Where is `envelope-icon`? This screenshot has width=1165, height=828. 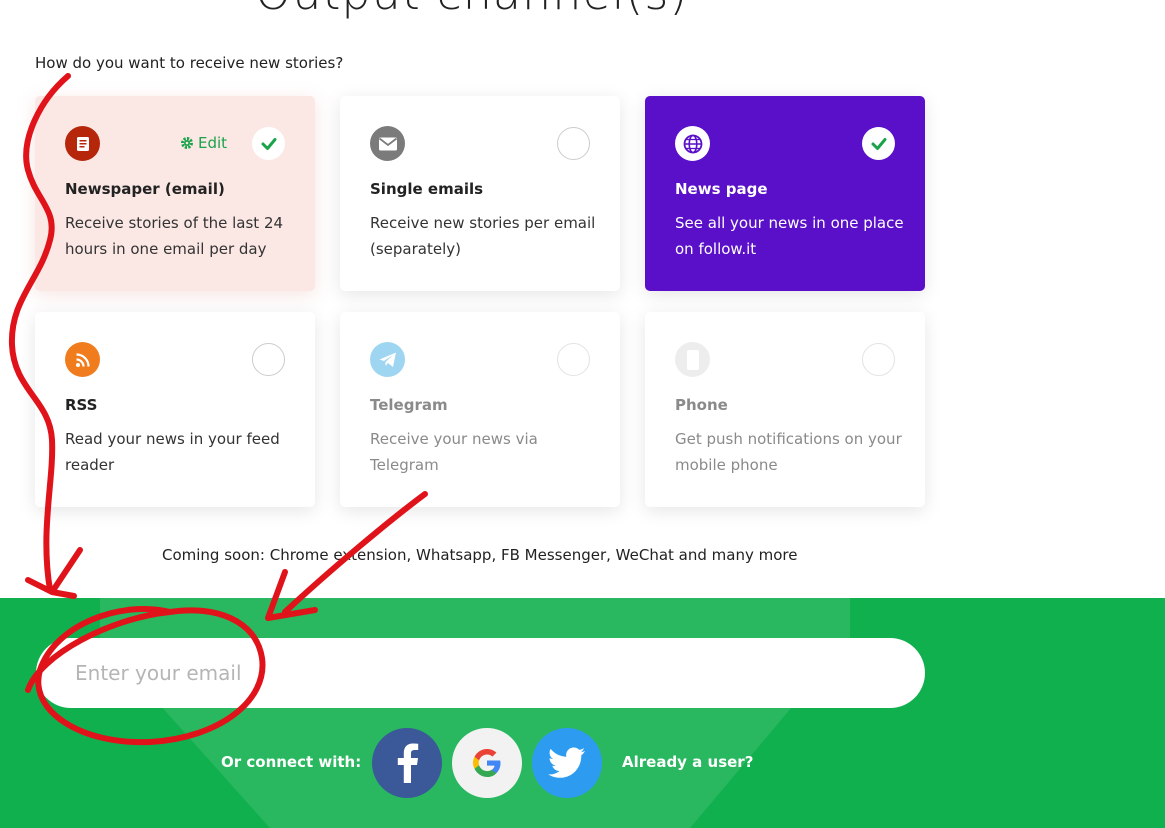 envelope-icon is located at coordinates (387, 143).